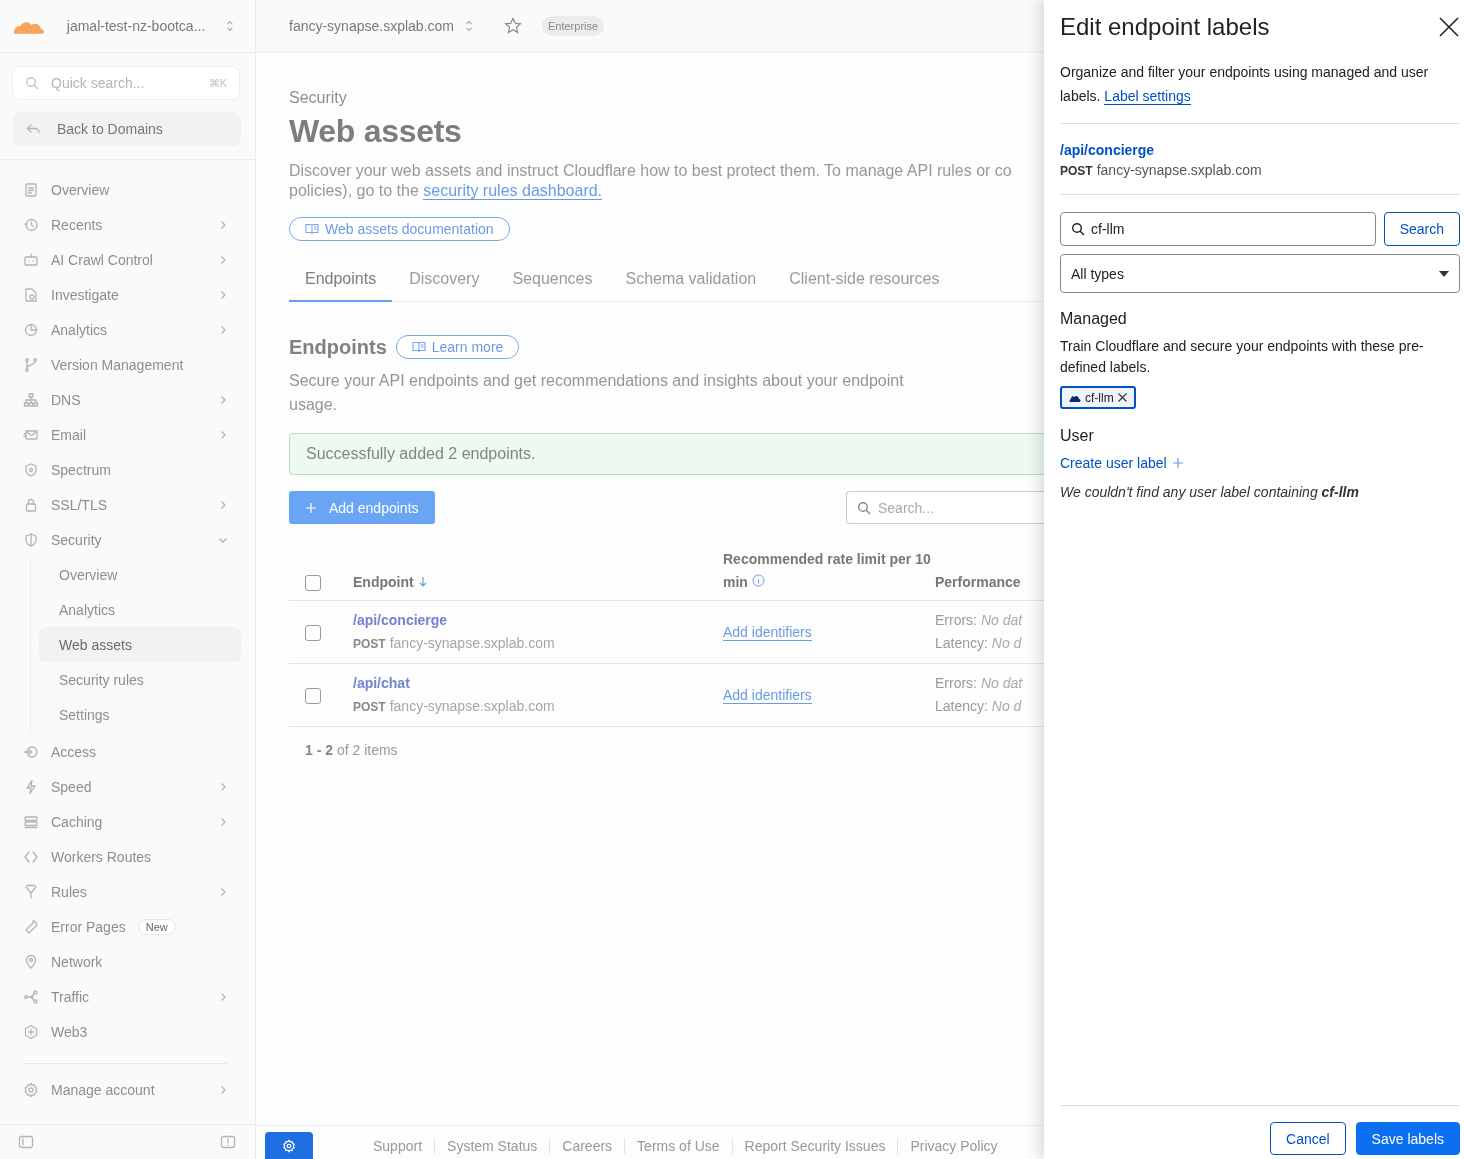  Describe the element at coordinates (127, 891) in the screenshot. I see `sidebar-item: Rules` at that location.